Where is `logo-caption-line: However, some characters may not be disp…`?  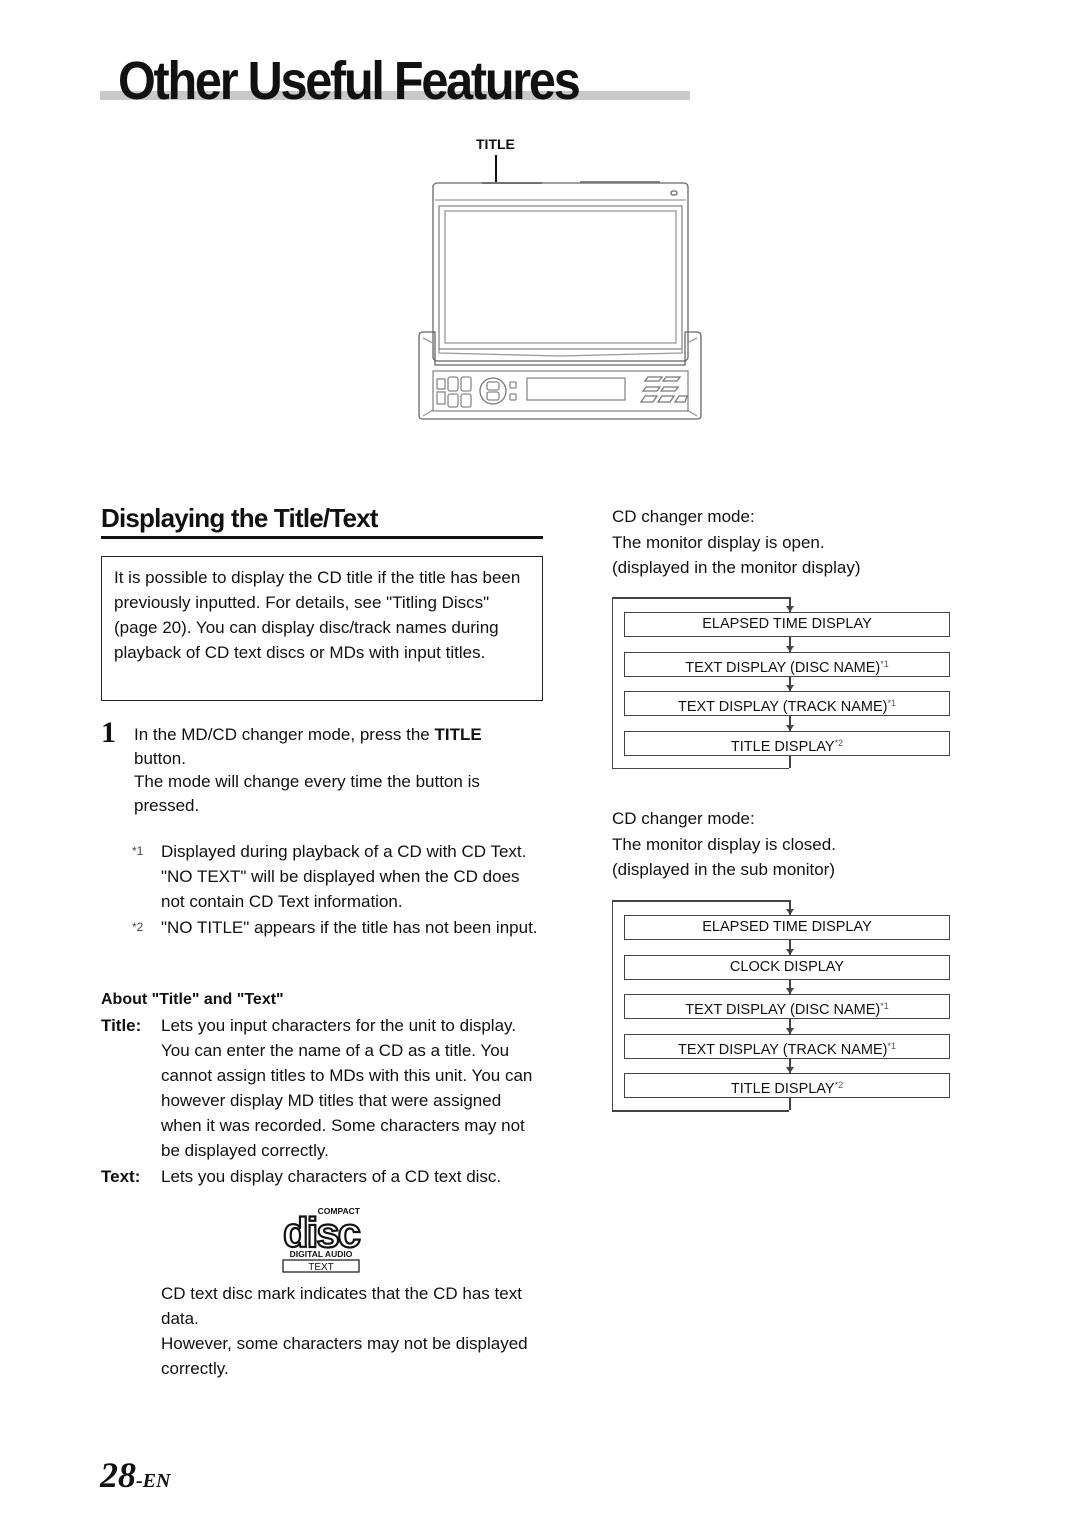
logo-caption-line: However, some characters may not be disp… is located at coordinates (344, 1356).